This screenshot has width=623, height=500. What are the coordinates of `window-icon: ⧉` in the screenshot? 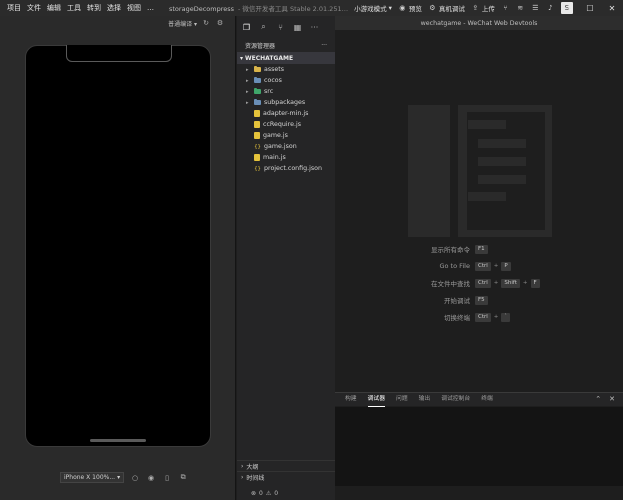 It's located at (183, 477).